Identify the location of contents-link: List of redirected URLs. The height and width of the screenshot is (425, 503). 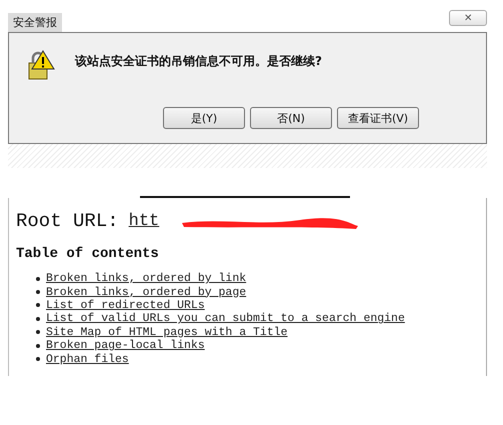
(125, 305).